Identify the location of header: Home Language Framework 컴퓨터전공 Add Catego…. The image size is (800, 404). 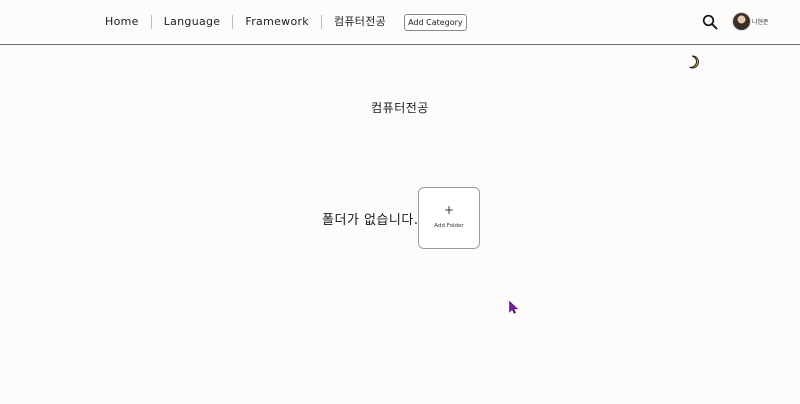
(400, 22).